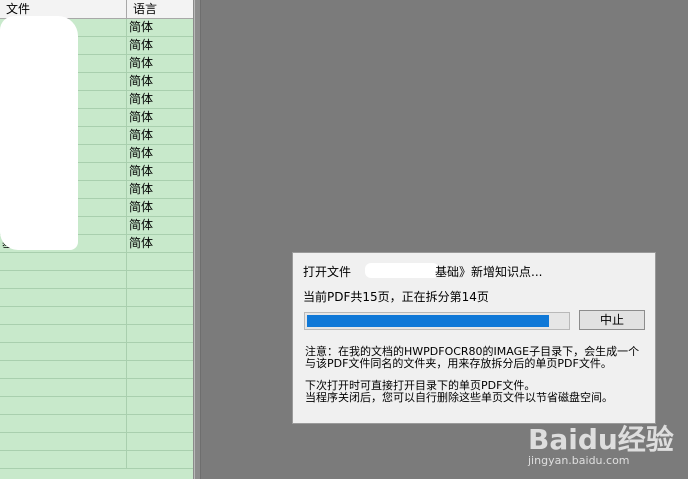 The width and height of the screenshot is (688, 479). I want to click on stop-button: 中止, so click(612, 320).